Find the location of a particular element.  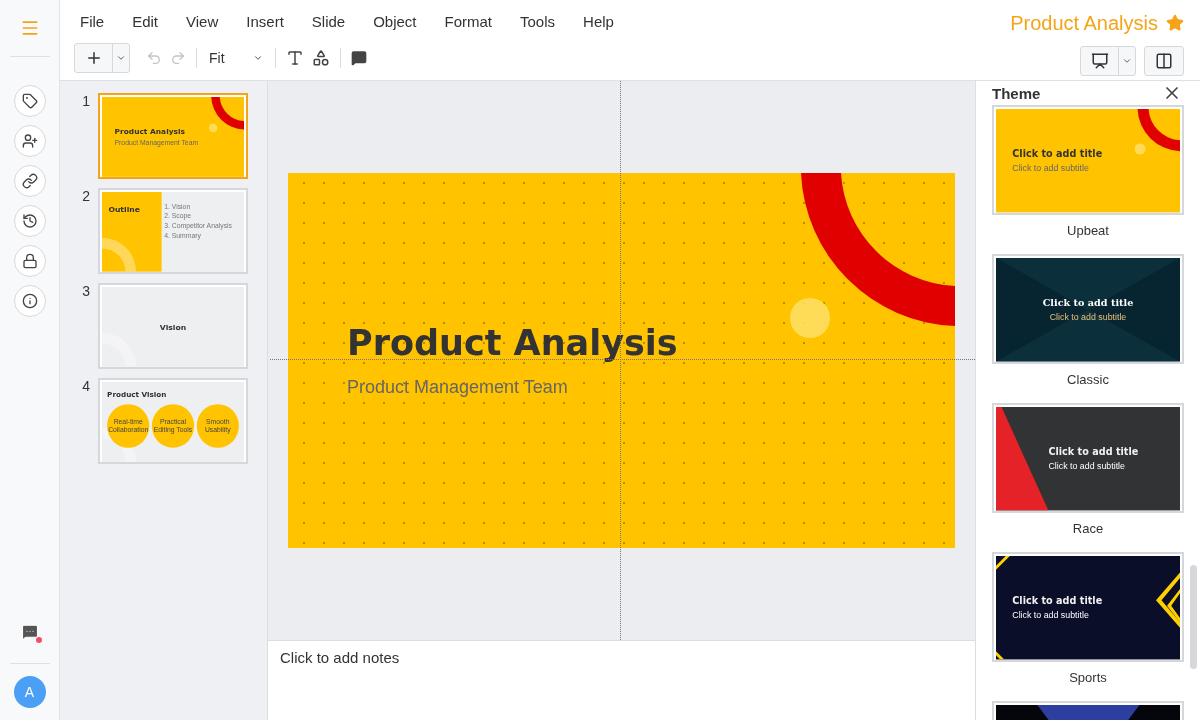

menu-item: Edit is located at coordinates (145, 21).